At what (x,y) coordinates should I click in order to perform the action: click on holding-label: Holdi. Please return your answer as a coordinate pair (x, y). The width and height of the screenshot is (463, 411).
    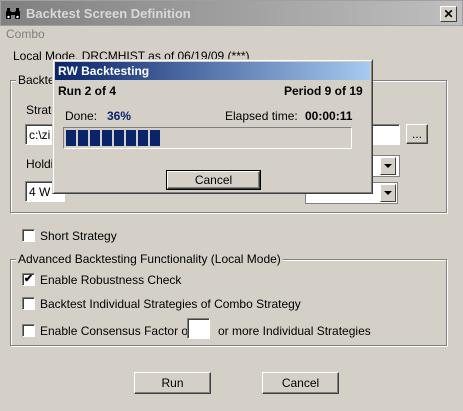
    Looking at the image, I should click on (40, 164).